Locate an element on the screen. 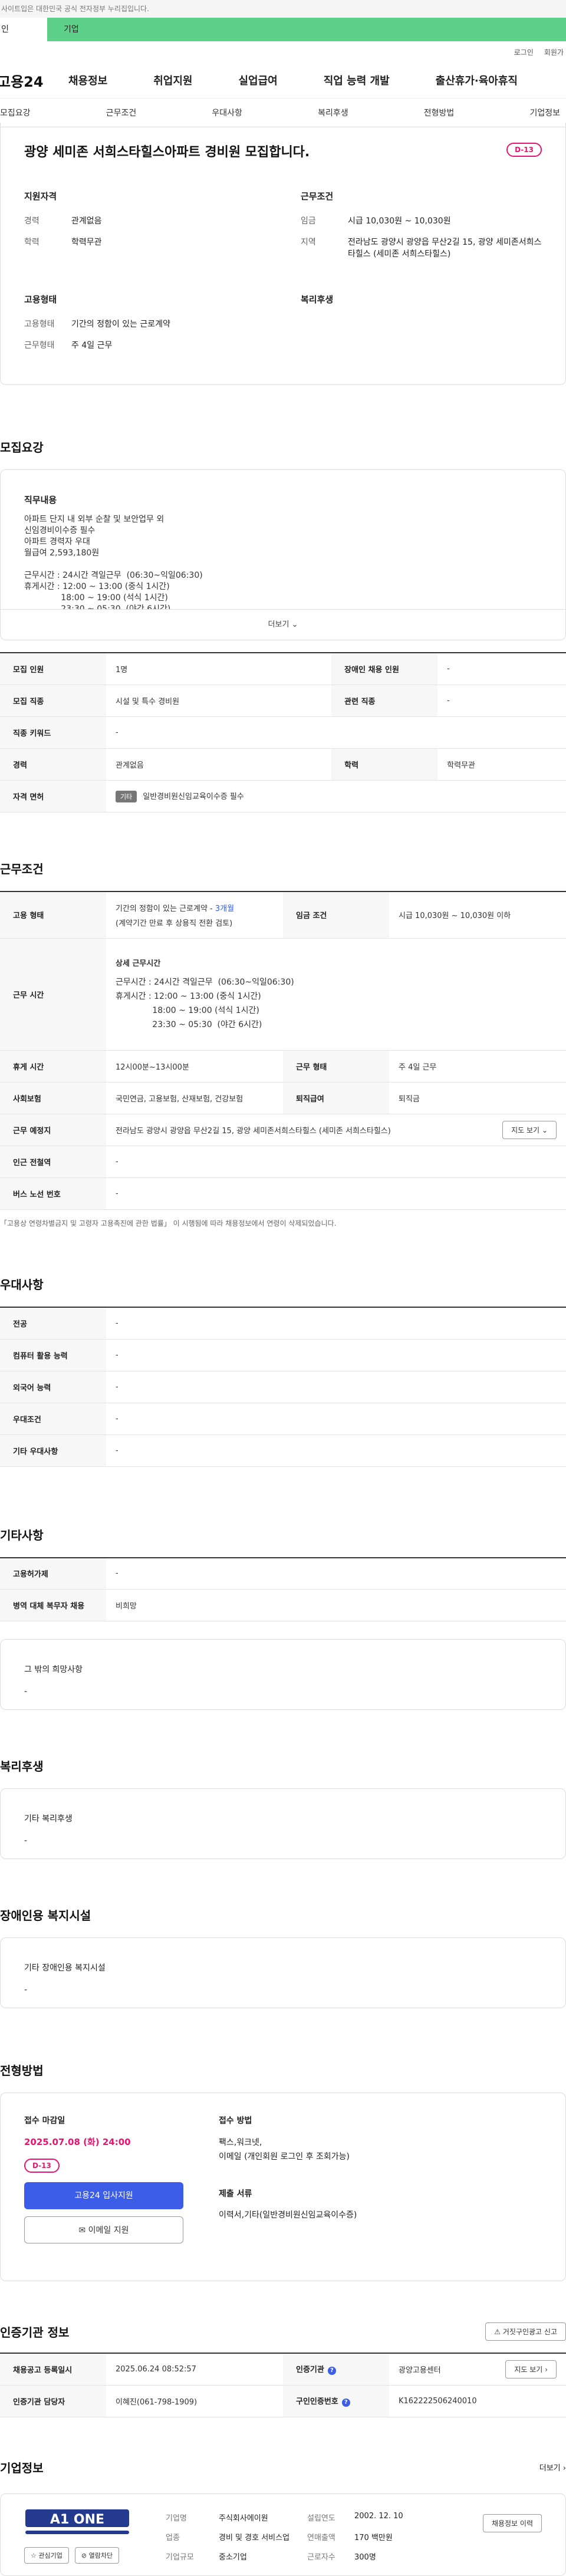  favorite-company-button: ☆ 관심기업 is located at coordinates (47, 2556).